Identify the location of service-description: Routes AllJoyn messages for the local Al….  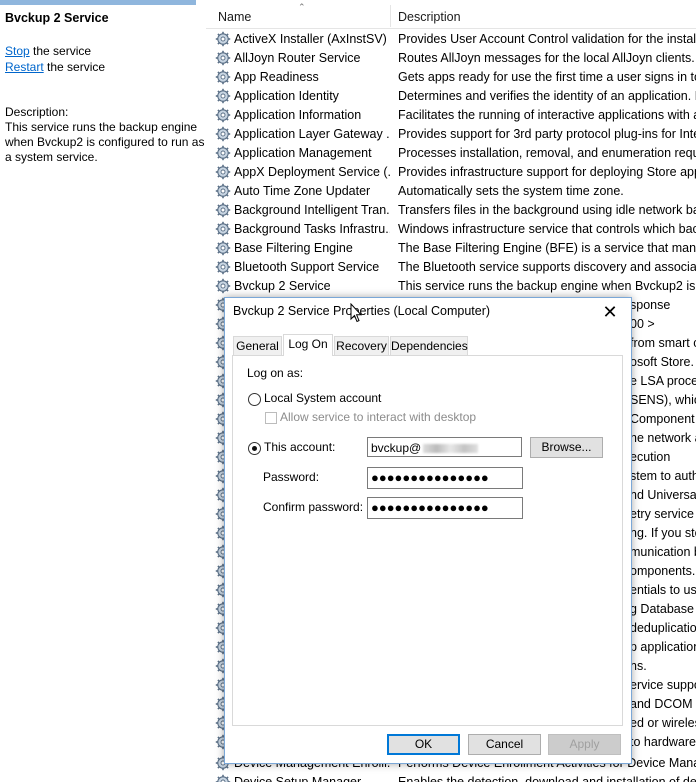
(547, 58).